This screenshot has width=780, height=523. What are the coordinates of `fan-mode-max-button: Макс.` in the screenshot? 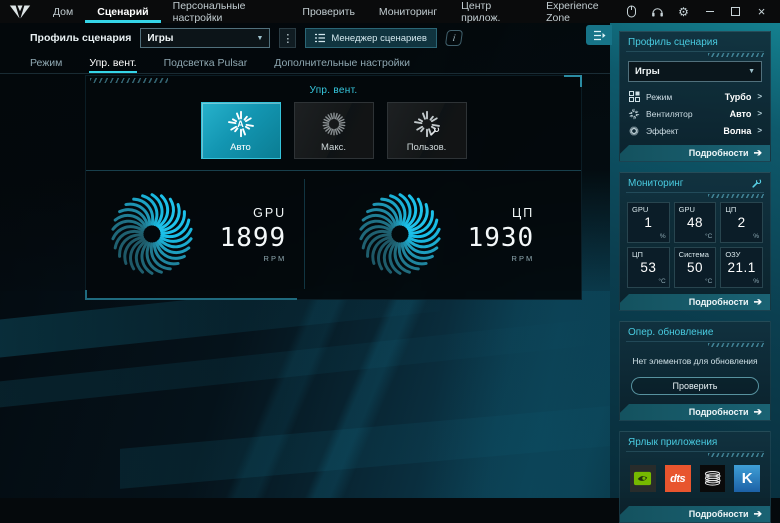 It's located at (334, 130).